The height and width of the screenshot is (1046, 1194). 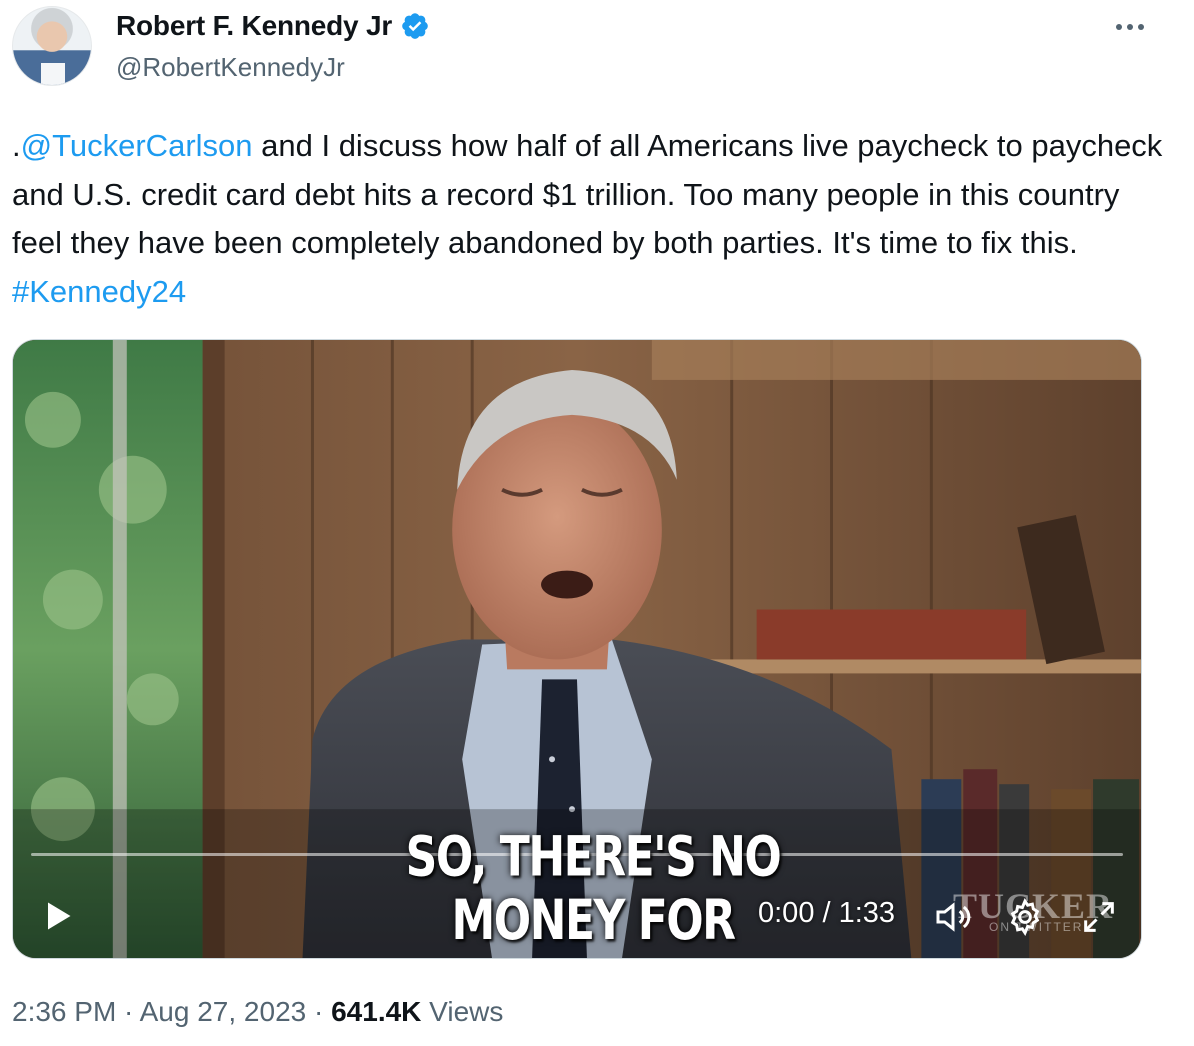 I want to click on author-handle: @RobertKennedyJr, so click(x=230, y=67).